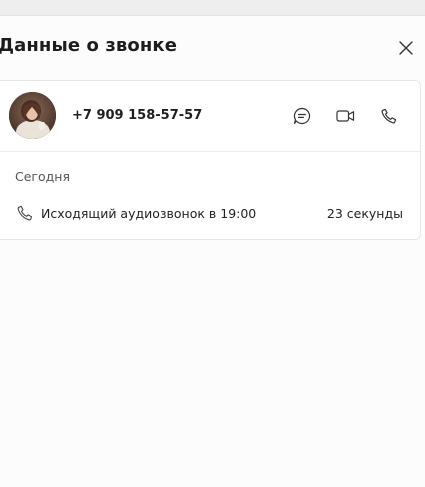 The width and height of the screenshot is (425, 487). Describe the element at coordinates (89, 45) in the screenshot. I see `panel-title: Данные о звонке` at that location.